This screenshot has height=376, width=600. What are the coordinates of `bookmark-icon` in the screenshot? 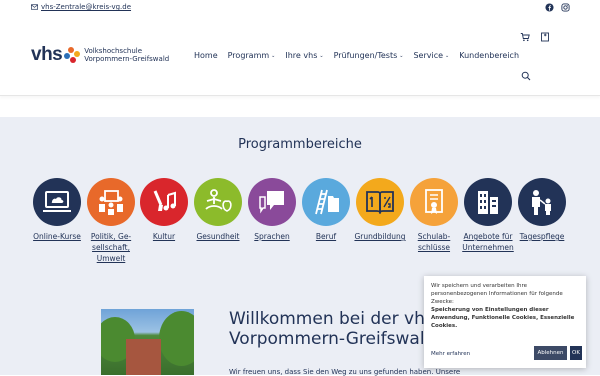 It's located at (545, 37).